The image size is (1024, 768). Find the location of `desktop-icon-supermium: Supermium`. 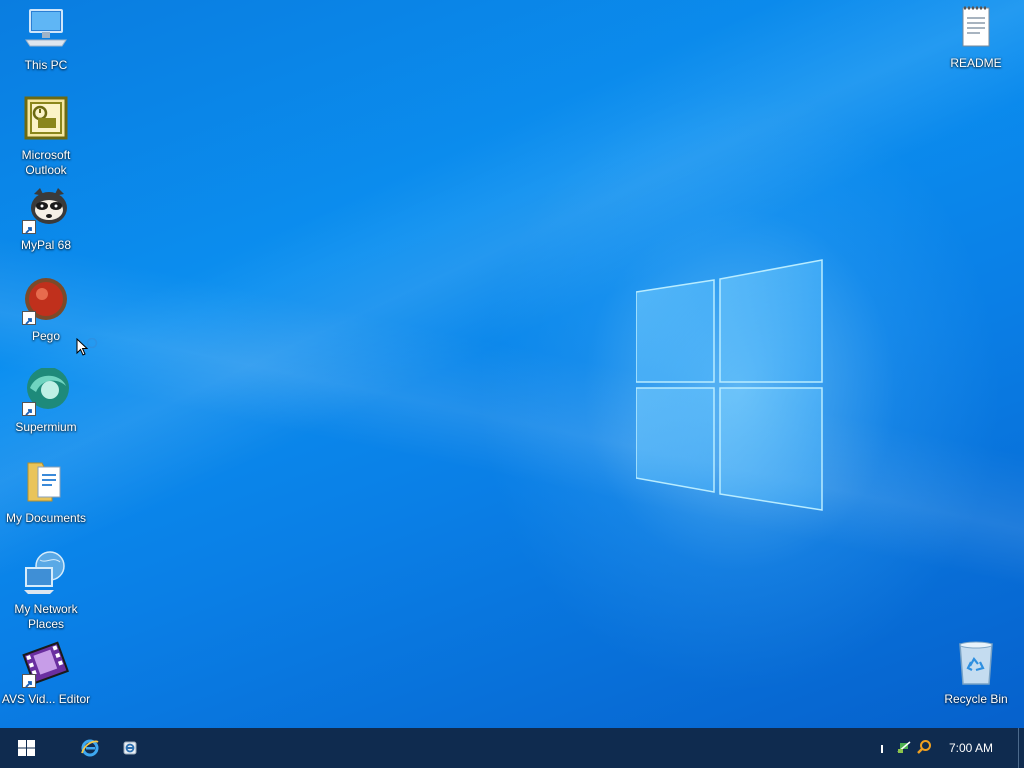

desktop-icon-supermium: Supermium is located at coordinates (46, 401).